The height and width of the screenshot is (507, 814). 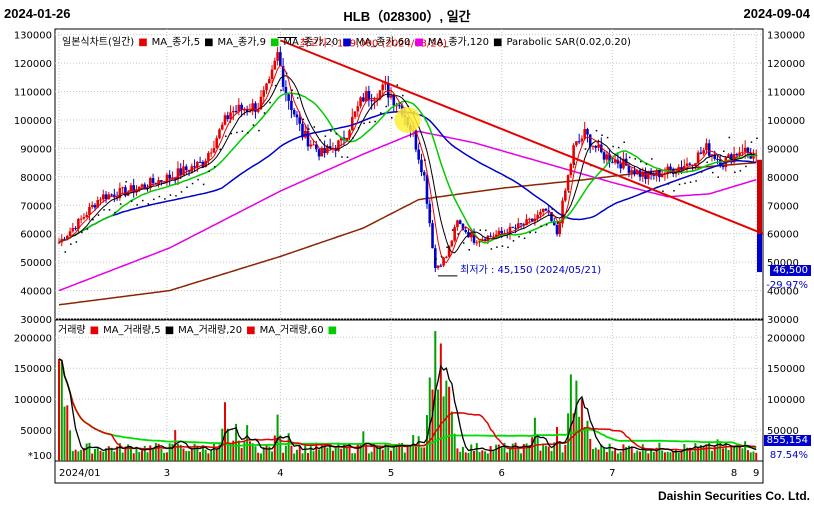 I want to click on x-tick-label: 2024/01, so click(x=80, y=473).